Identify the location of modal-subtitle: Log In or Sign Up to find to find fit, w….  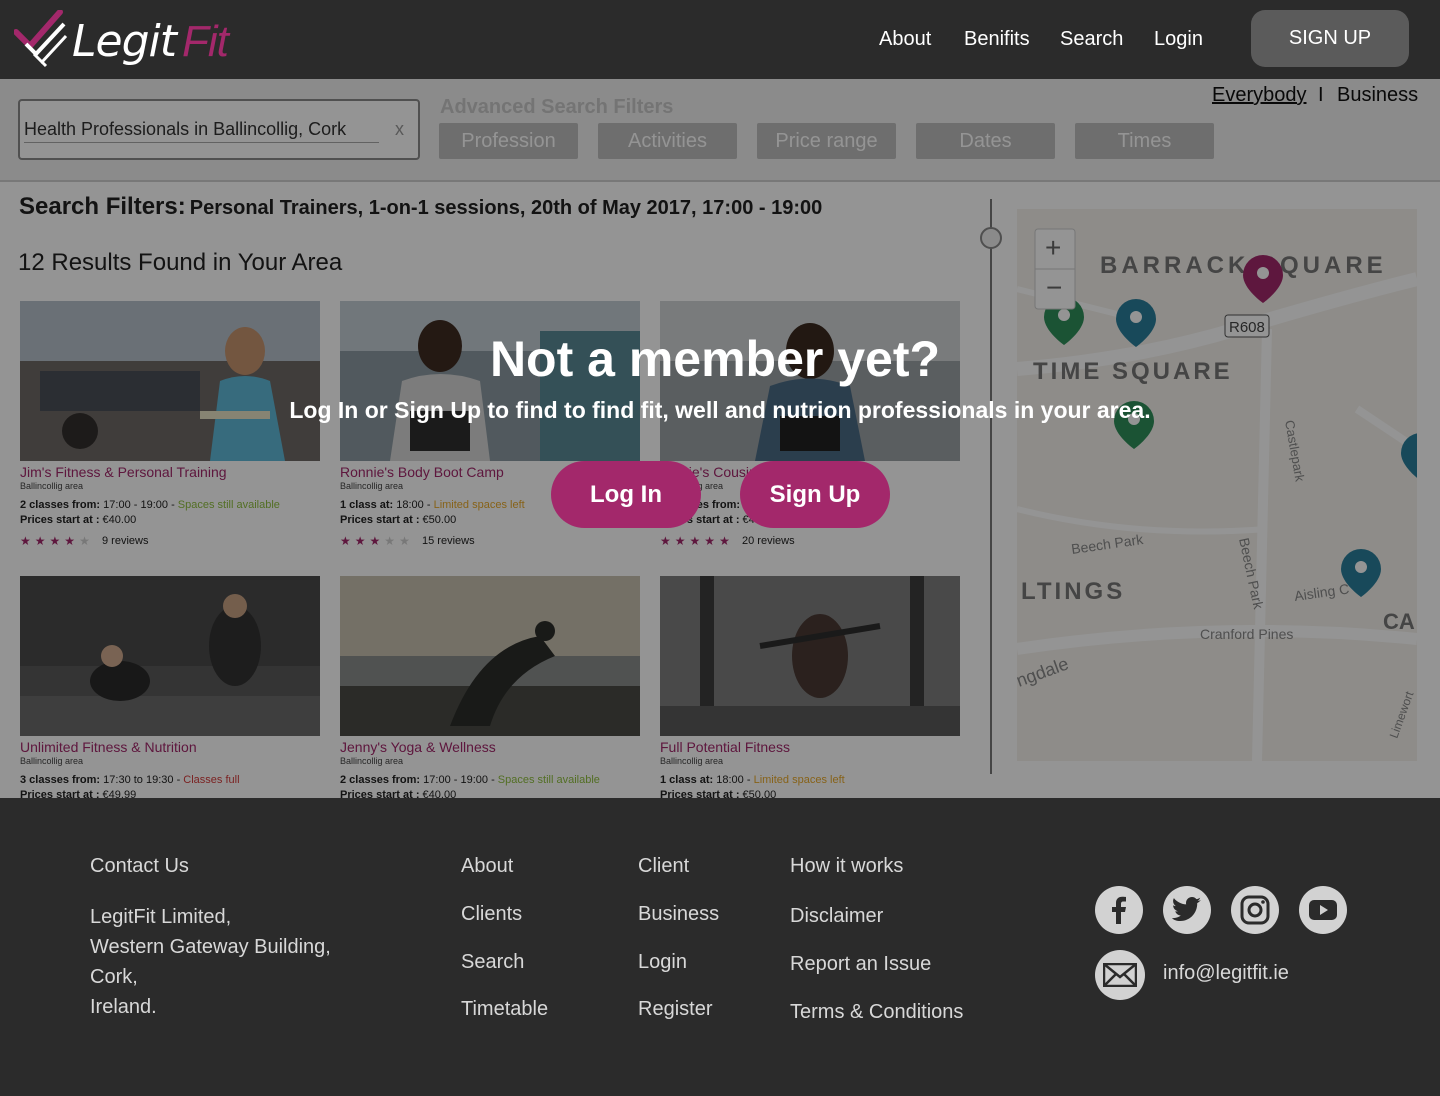
(720, 410).